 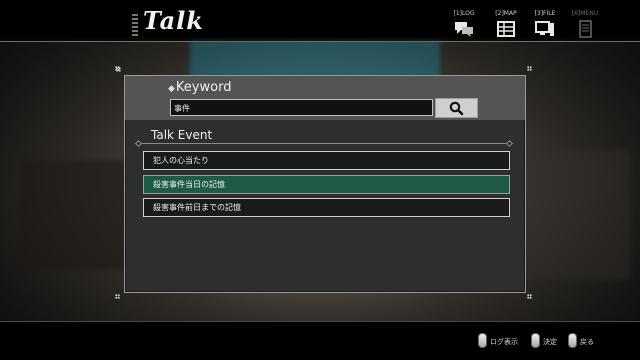 I want to click on top-bar: Talk [1]LOG [2]MAP [3]FILE [6]MENU, so click(x=320, y=21).